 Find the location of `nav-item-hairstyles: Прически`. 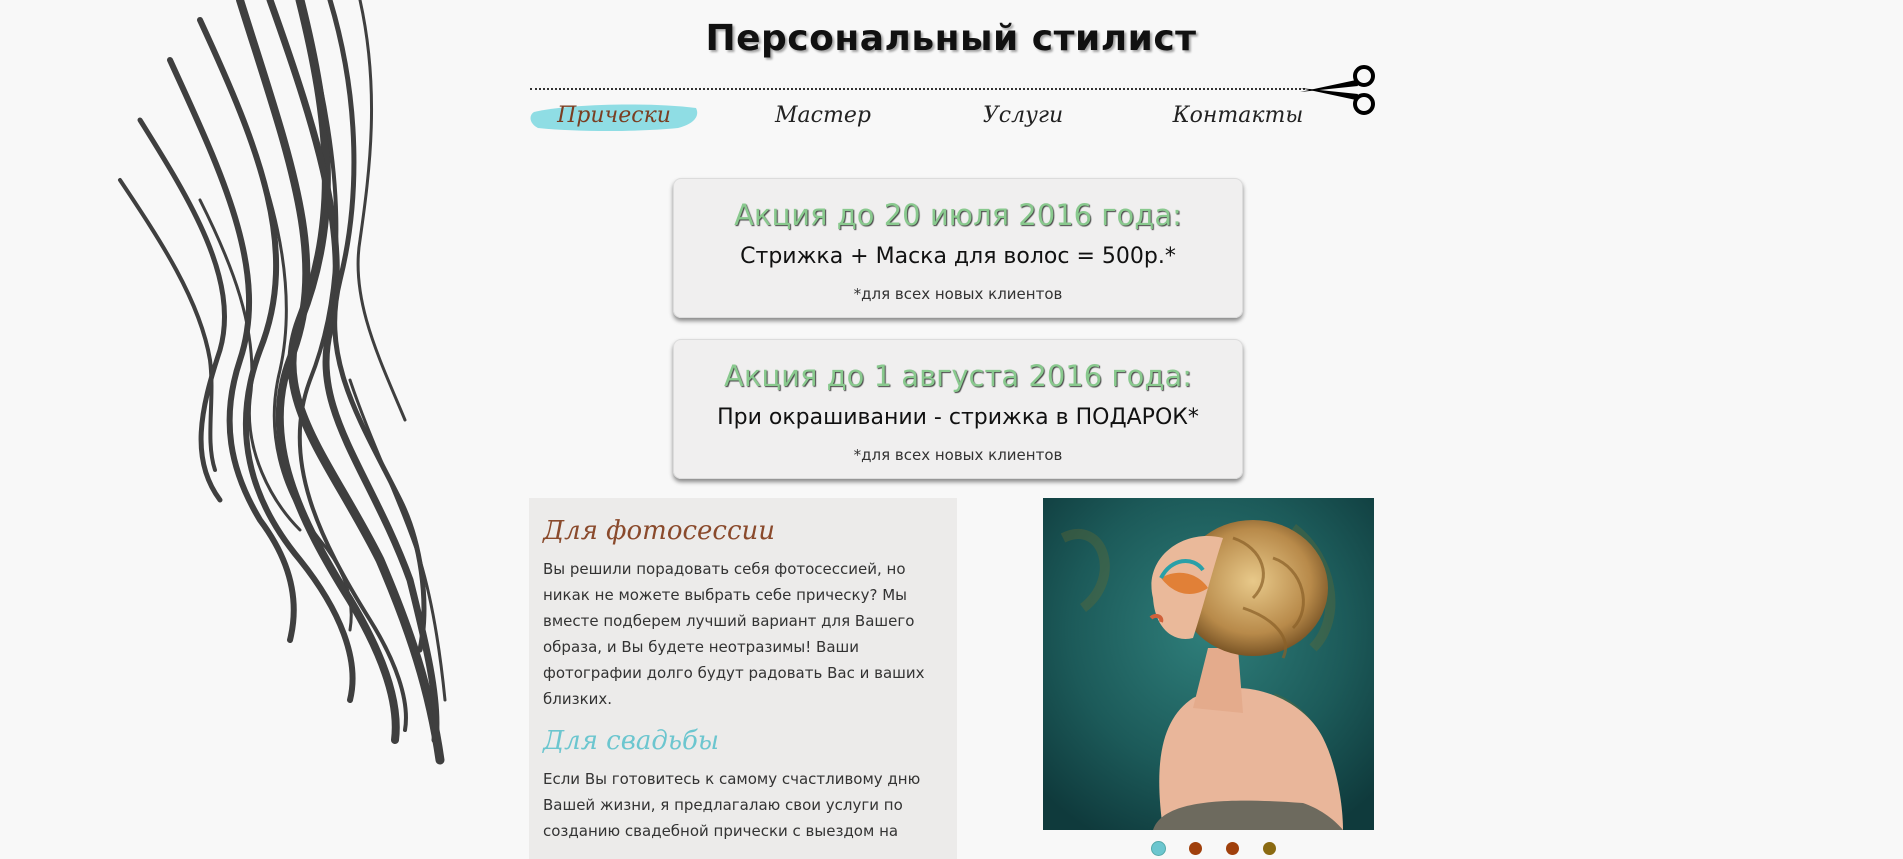

nav-item-hairstyles: Прически is located at coordinates (614, 116).